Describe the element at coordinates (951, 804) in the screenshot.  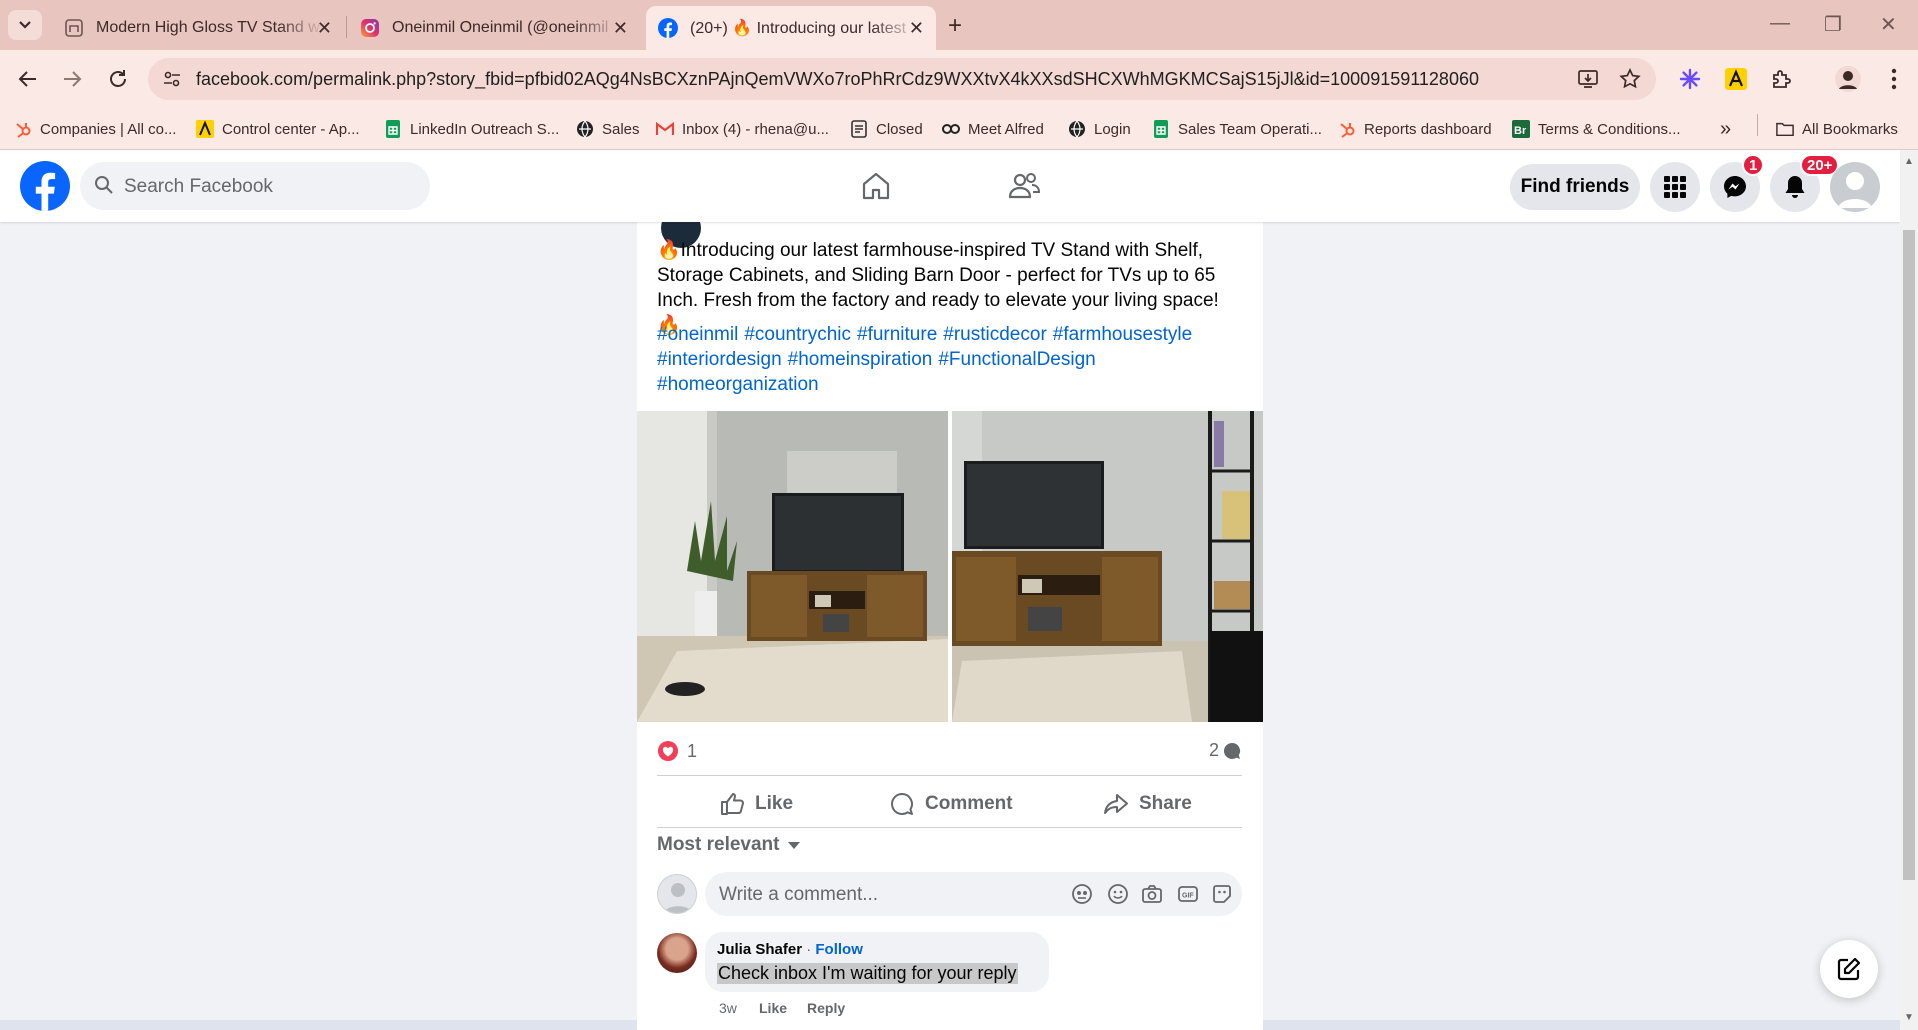
I see `comment-button: Comment` at that location.